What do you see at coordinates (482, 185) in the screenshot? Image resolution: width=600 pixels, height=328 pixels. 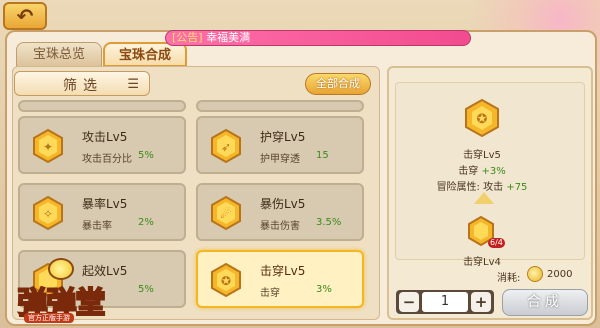 I see `adventure-attr: 冒险属性: 攻击 +75` at bounding box center [482, 185].